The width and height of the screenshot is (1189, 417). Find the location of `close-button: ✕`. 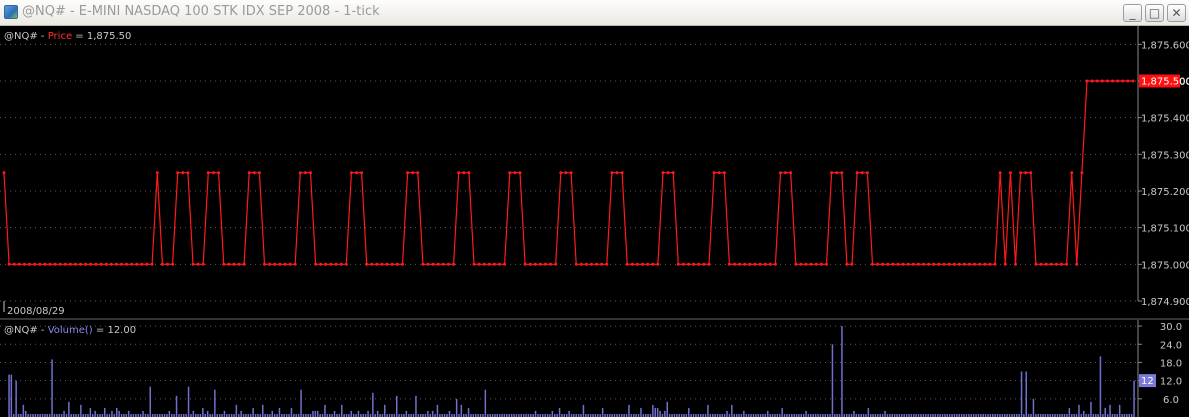

close-button: ✕ is located at coordinates (1176, 13).